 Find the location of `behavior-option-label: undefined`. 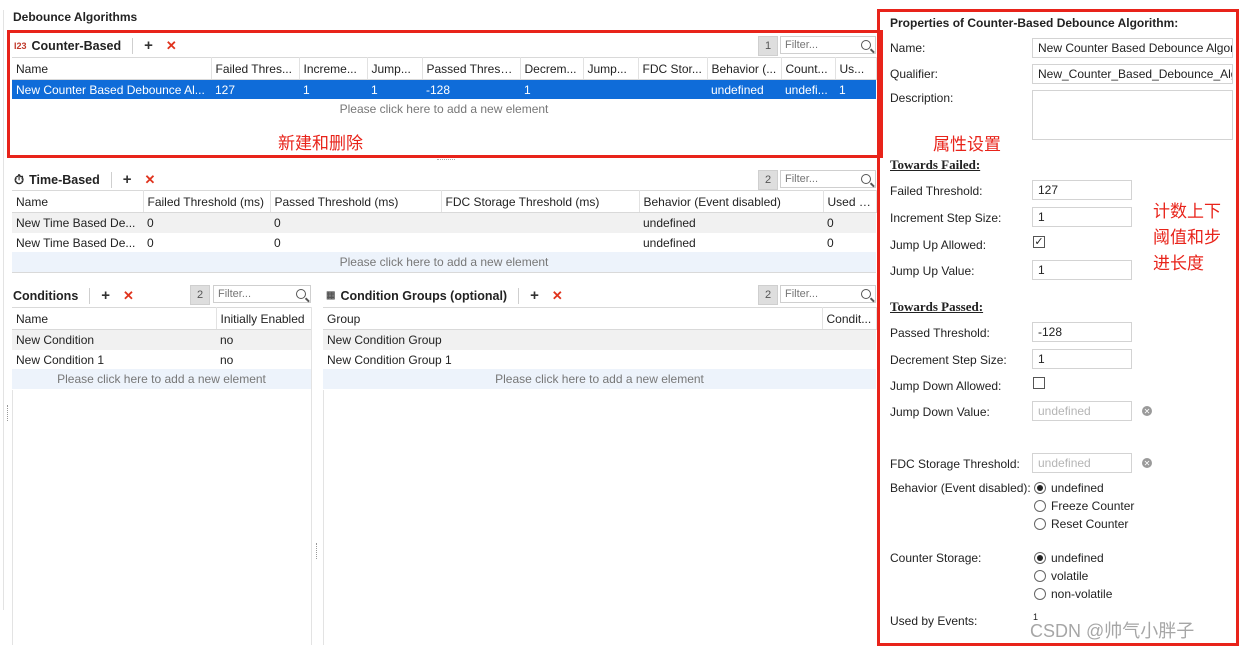

behavior-option-label: undefined is located at coordinates (1077, 488).